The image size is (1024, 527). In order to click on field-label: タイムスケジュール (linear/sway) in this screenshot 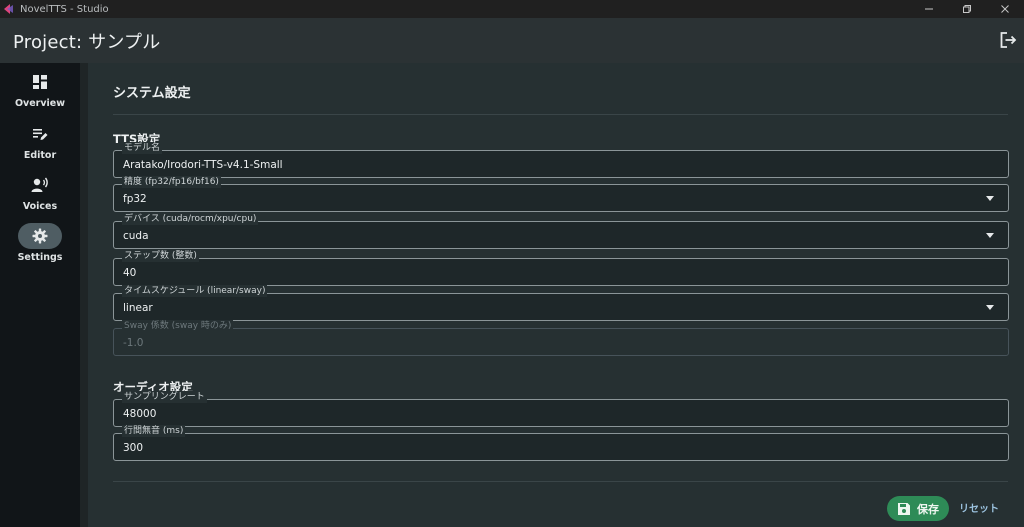, I will do `click(195, 291)`.